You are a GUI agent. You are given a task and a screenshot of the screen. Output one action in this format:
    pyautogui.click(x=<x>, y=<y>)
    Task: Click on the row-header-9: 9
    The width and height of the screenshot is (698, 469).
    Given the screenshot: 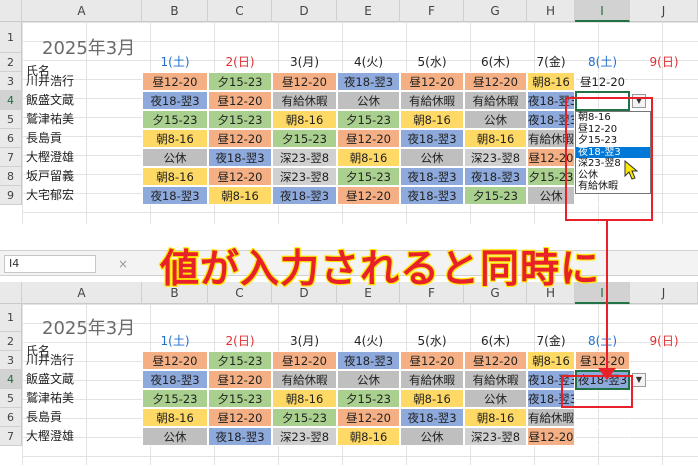 What is the action you would take?
    pyautogui.click(x=11, y=195)
    